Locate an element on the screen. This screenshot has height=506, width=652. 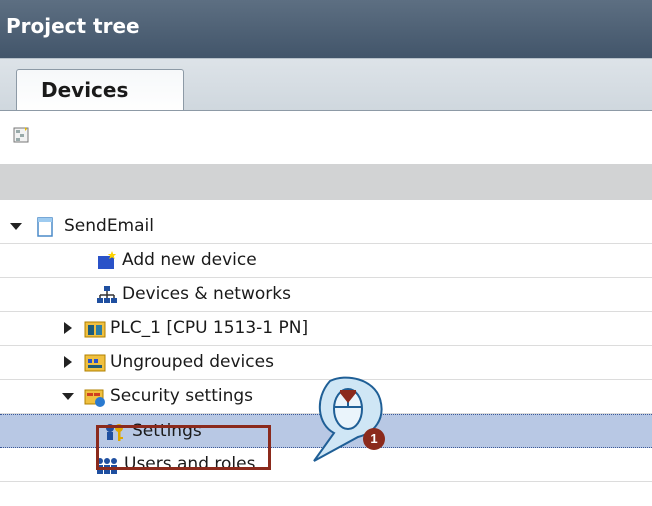
tree-item-add-new-device: Add new device is located at coordinates (326, 261).